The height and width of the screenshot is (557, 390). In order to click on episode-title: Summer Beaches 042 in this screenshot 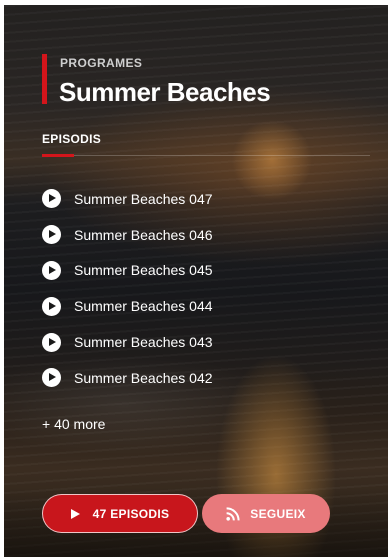, I will do `click(143, 378)`.